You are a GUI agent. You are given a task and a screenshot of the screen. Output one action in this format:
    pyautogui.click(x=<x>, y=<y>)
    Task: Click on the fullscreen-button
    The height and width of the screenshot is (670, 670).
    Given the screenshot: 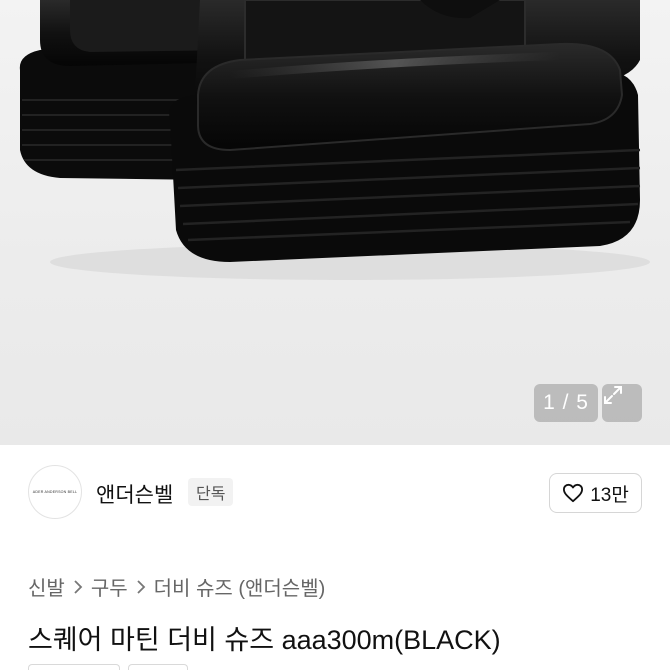 What is the action you would take?
    pyautogui.click(x=622, y=403)
    